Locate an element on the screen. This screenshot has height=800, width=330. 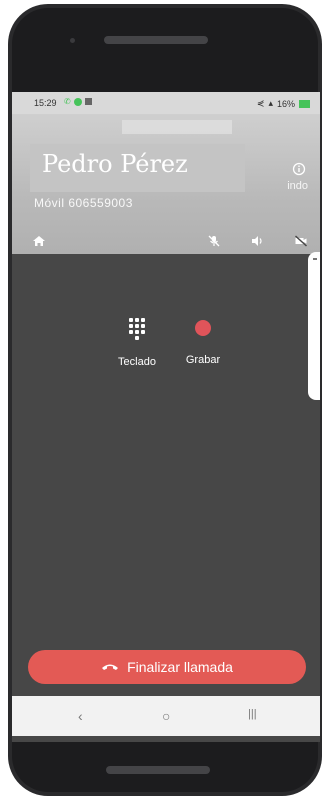
side-panel-handle is located at coordinates (314, 326).